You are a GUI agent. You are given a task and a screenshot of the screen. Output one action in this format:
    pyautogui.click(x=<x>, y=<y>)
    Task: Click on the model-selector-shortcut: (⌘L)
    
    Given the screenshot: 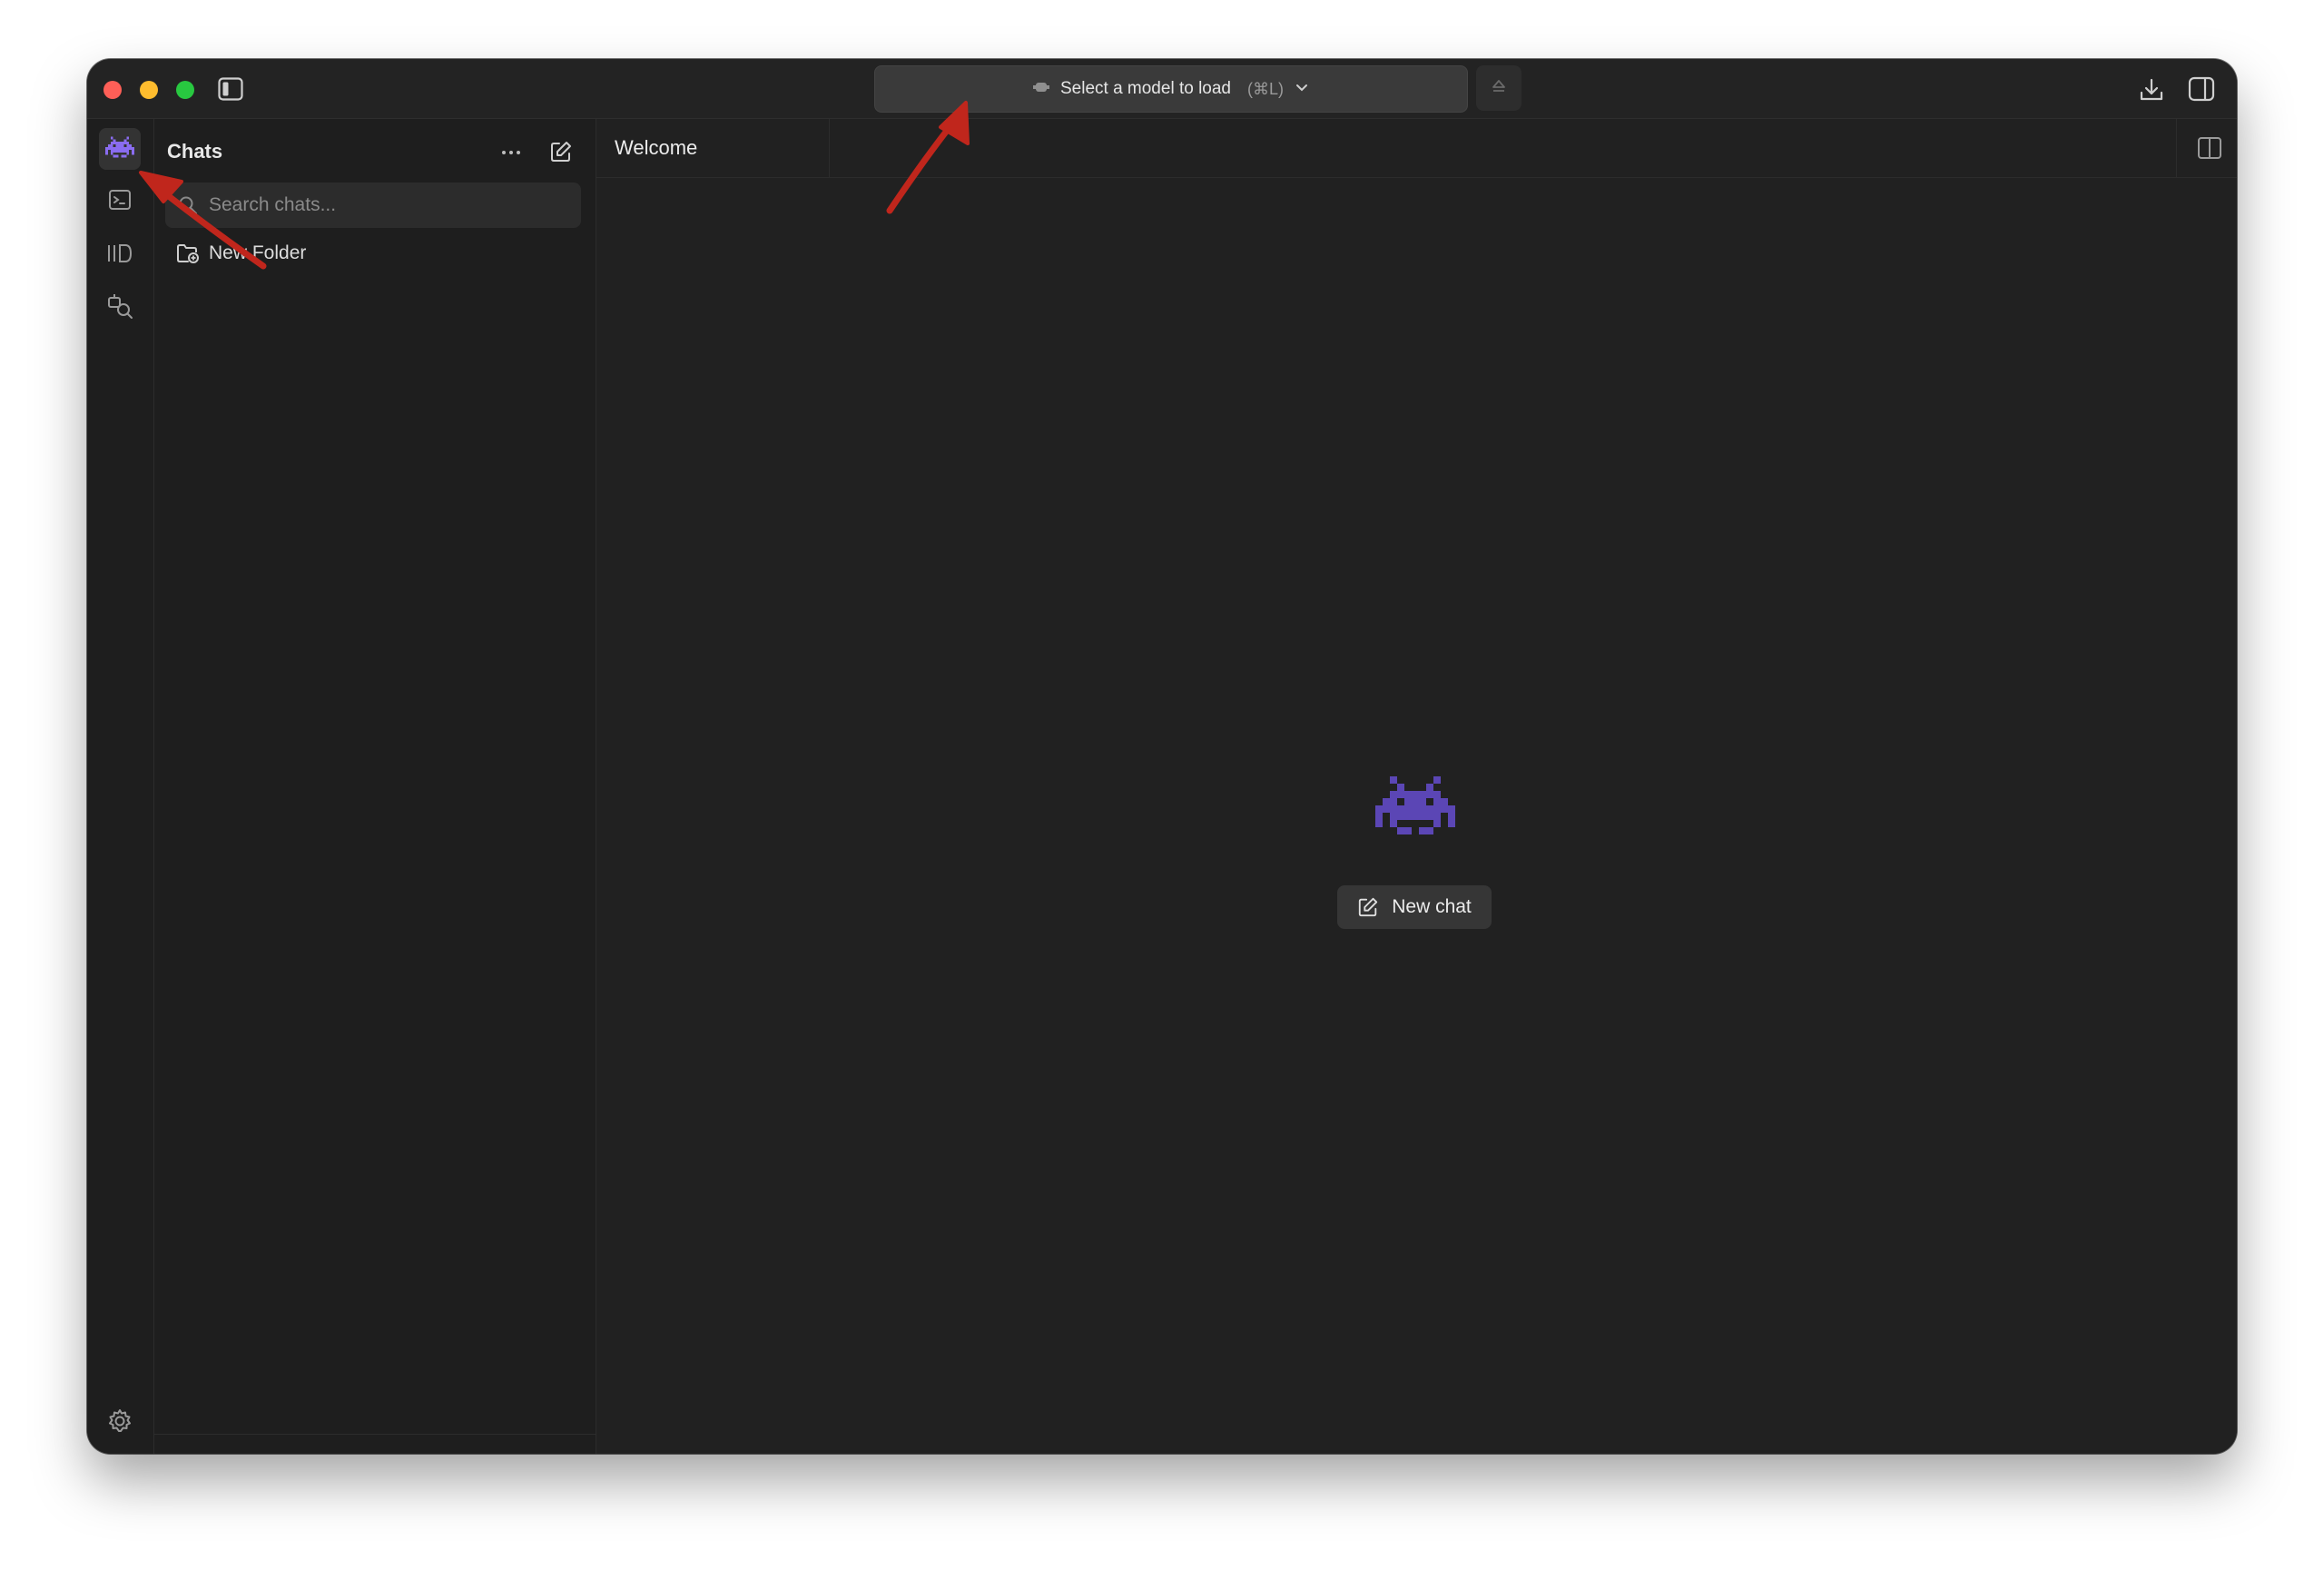 What is the action you would take?
    pyautogui.click(x=1265, y=89)
    